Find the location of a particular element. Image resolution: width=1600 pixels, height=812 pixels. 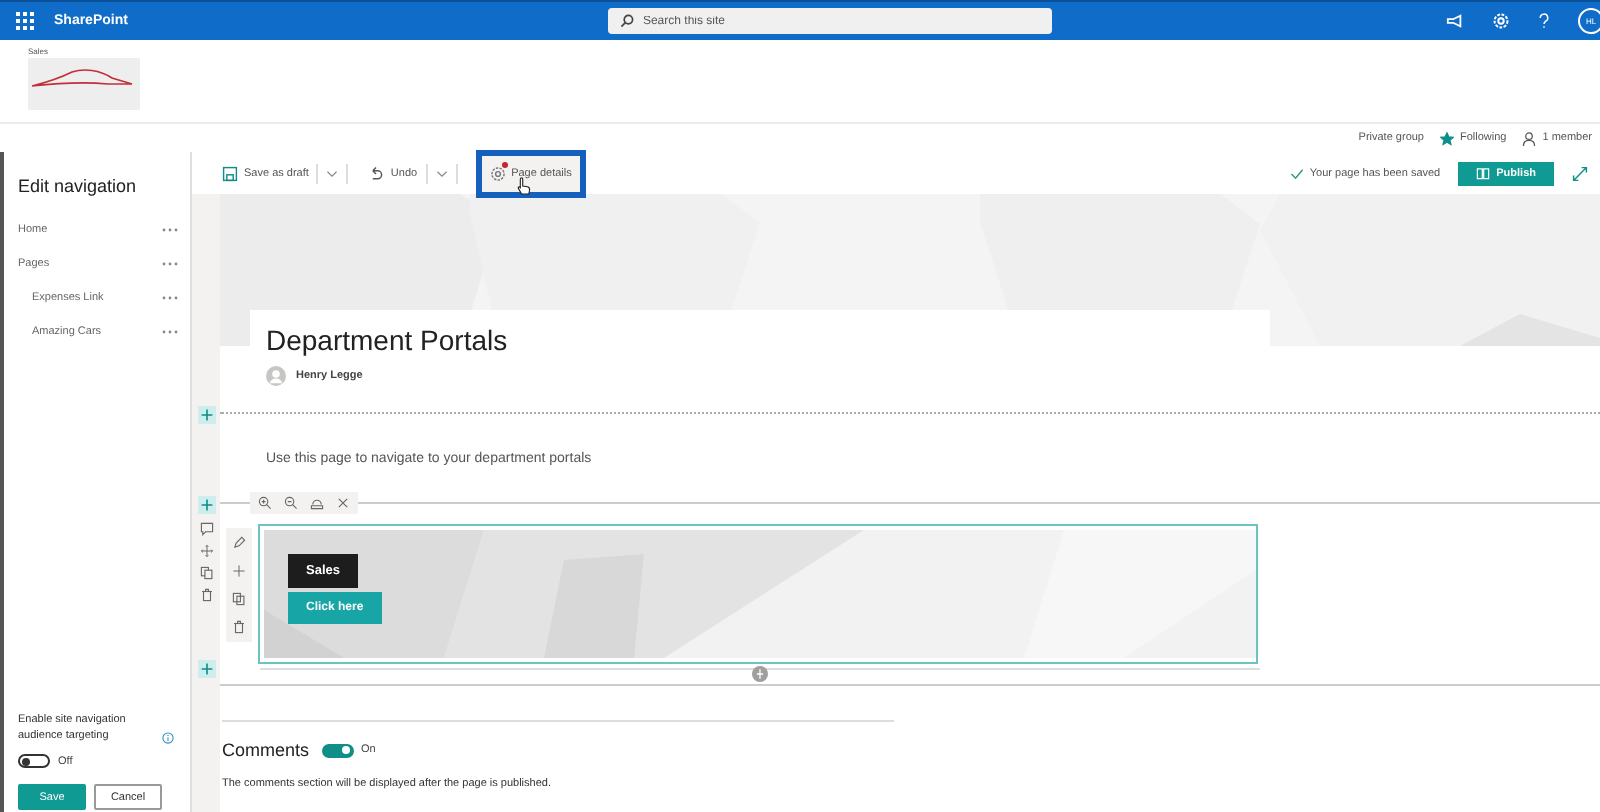

info-icon is located at coordinates (168, 738).